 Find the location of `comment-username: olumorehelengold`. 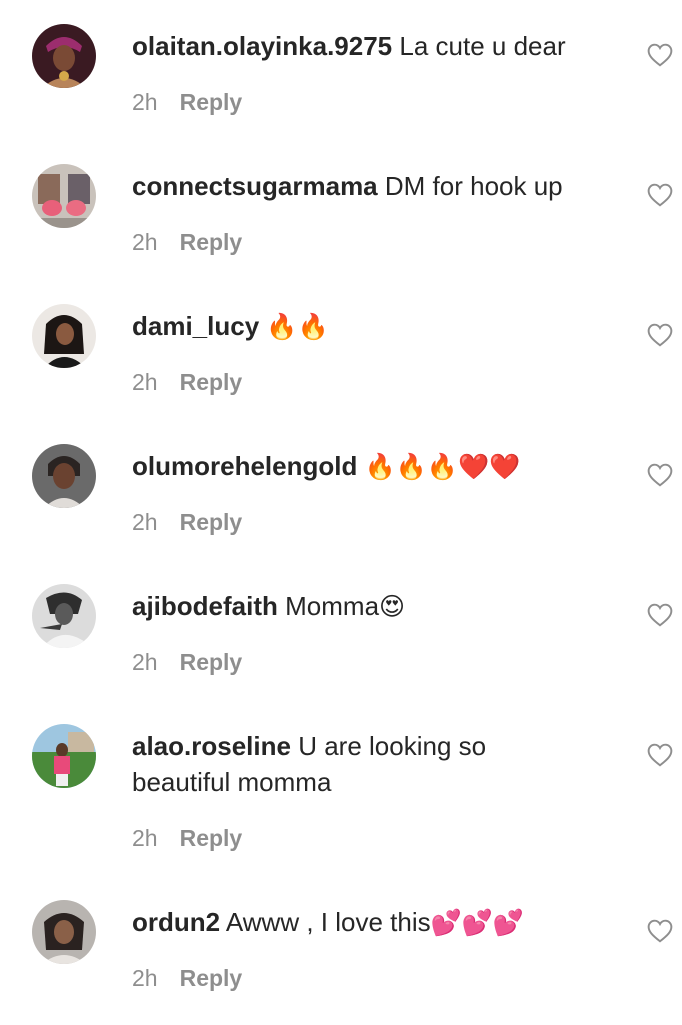

comment-username: olumorehelengold is located at coordinates (244, 466).